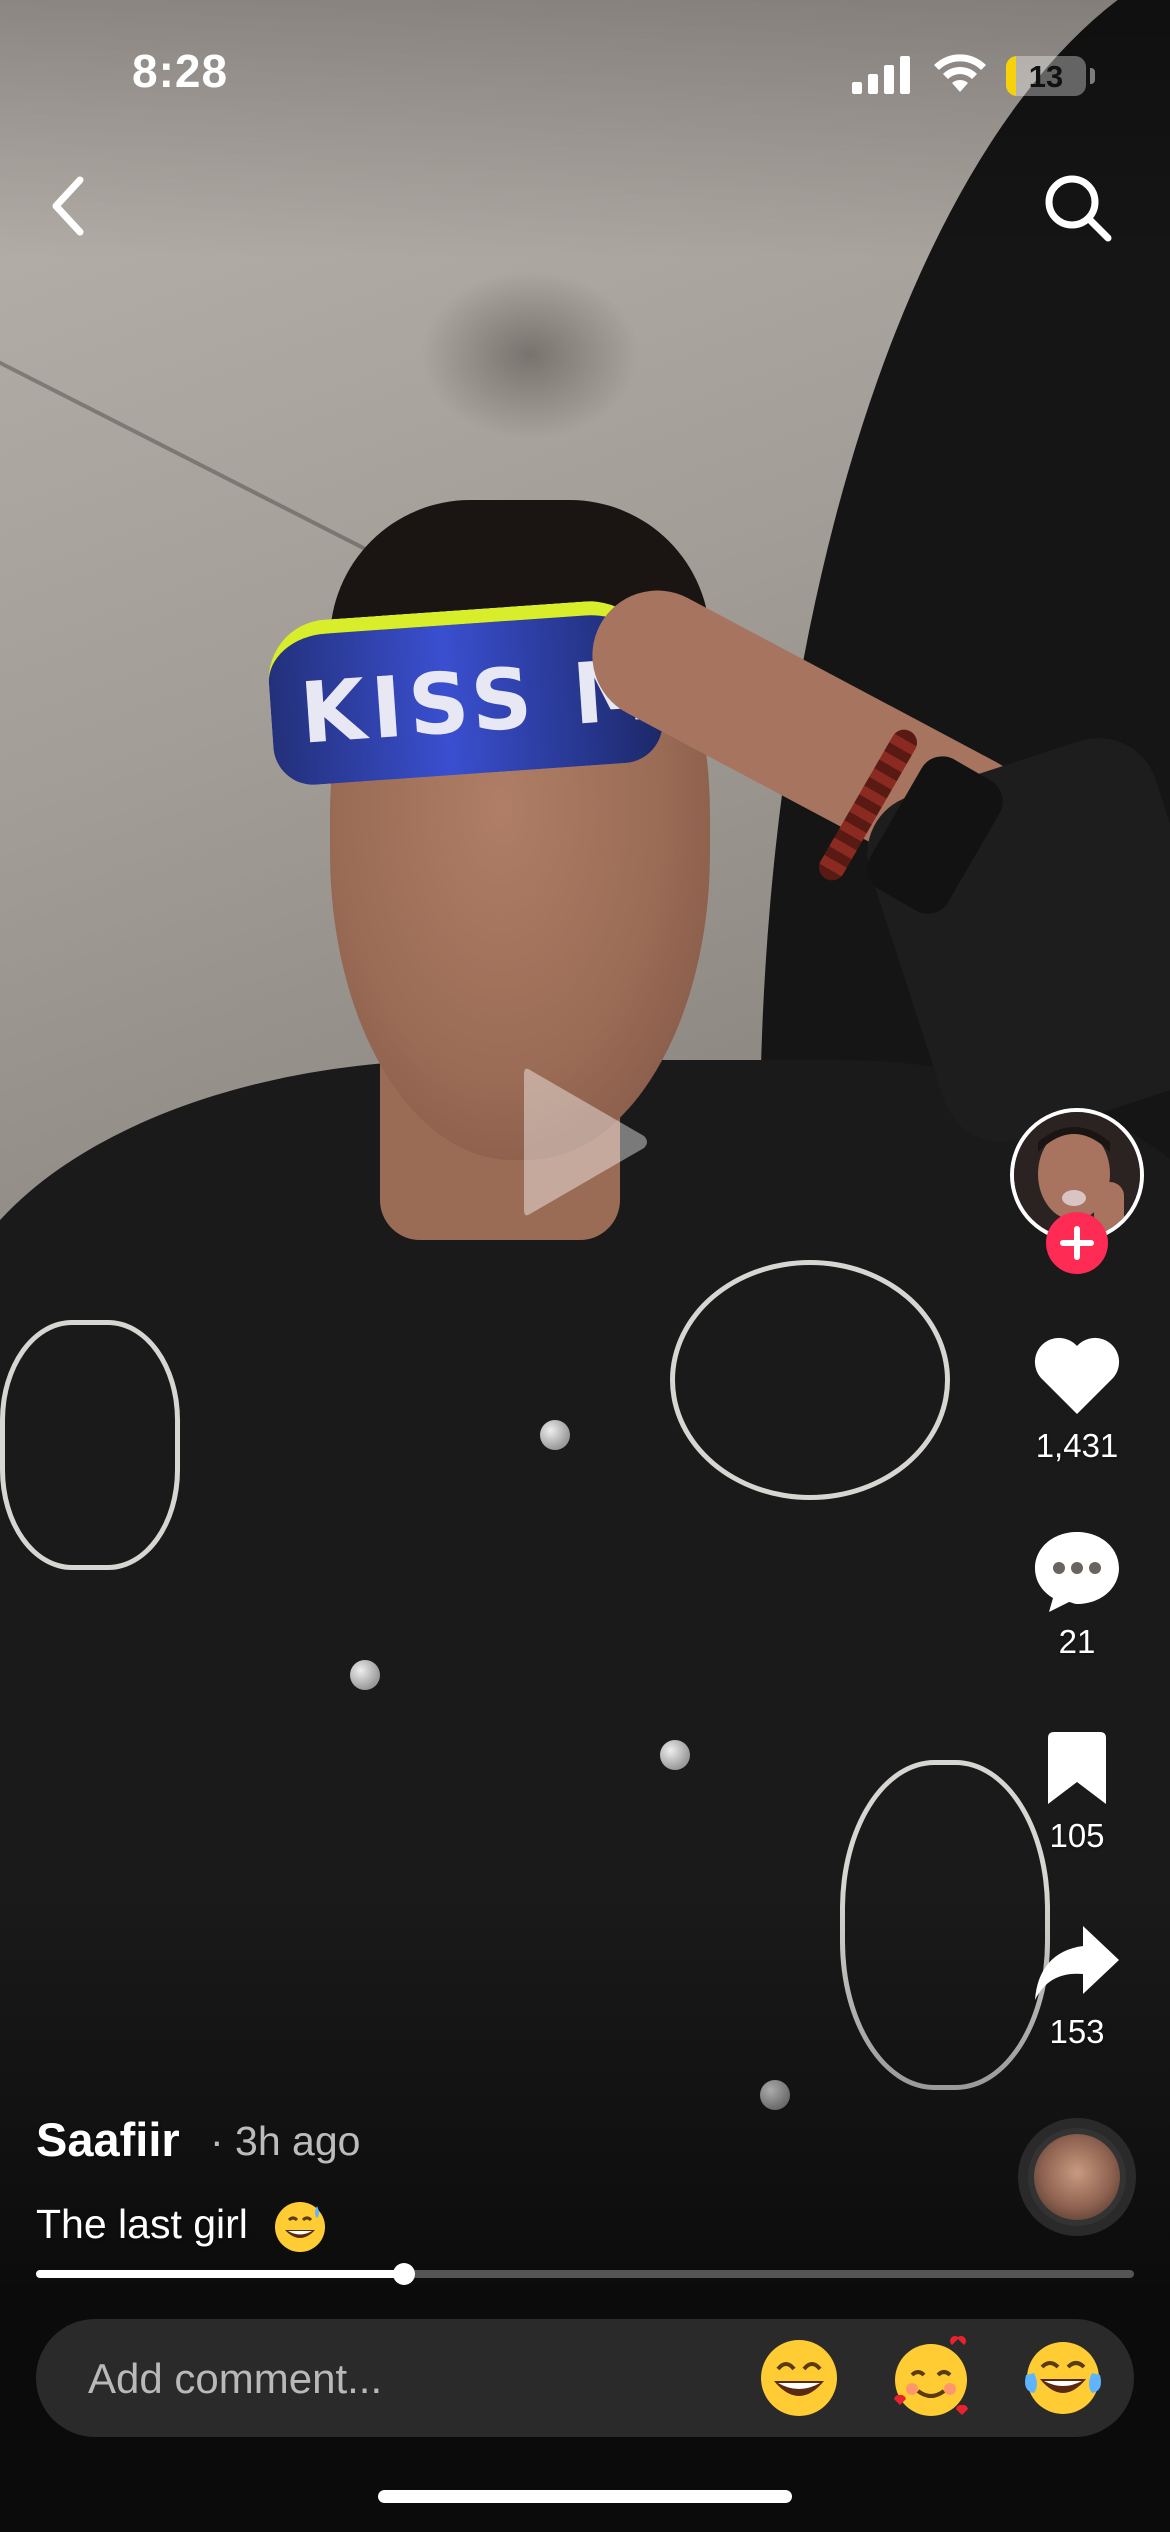  I want to click on smiling-face-with-hearts-emoji-button, so click(931, 2378).